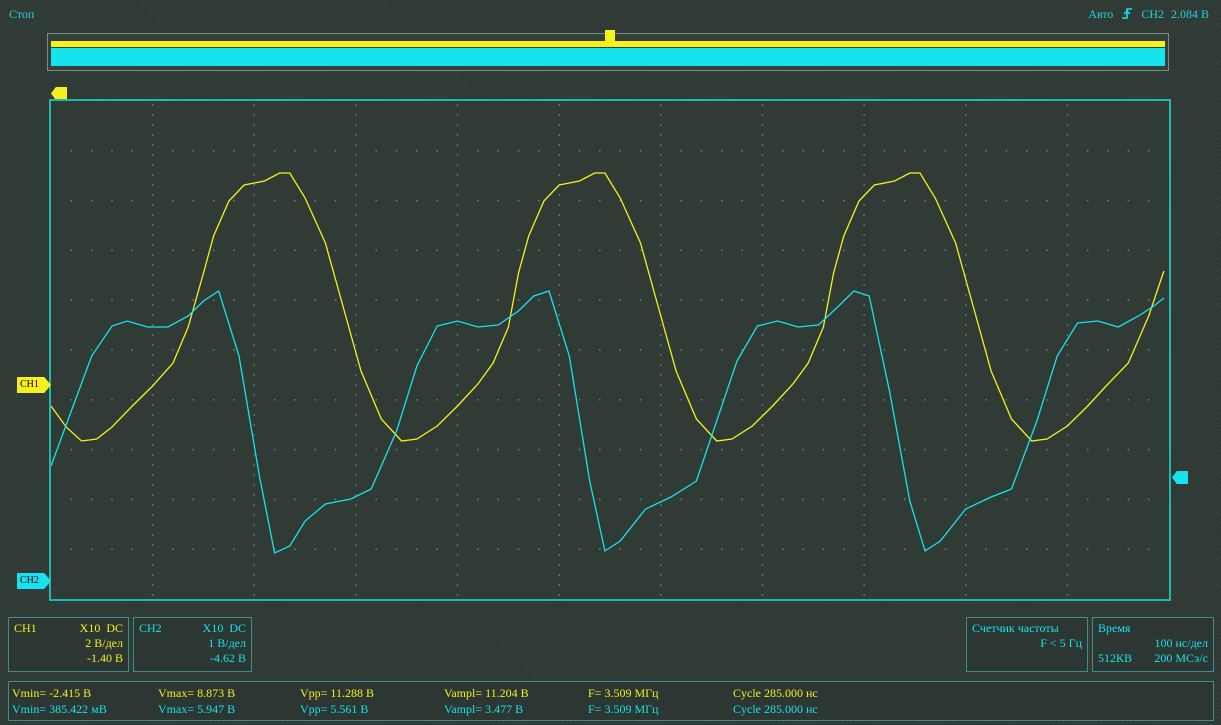 The height and width of the screenshot is (725, 1221). What do you see at coordinates (197, 693) in the screenshot?
I see `ch1-vmax: Vmax= 8.873 В` at bounding box center [197, 693].